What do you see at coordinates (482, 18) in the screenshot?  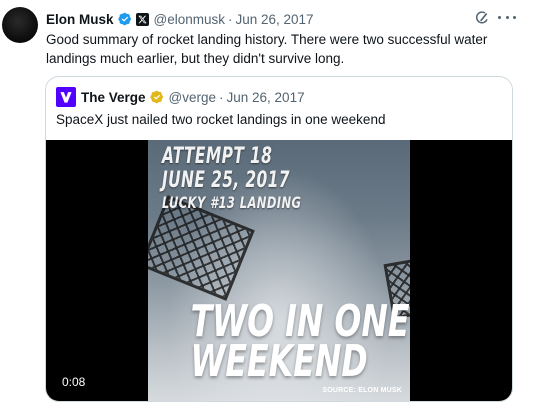 I see `grok-icon` at bounding box center [482, 18].